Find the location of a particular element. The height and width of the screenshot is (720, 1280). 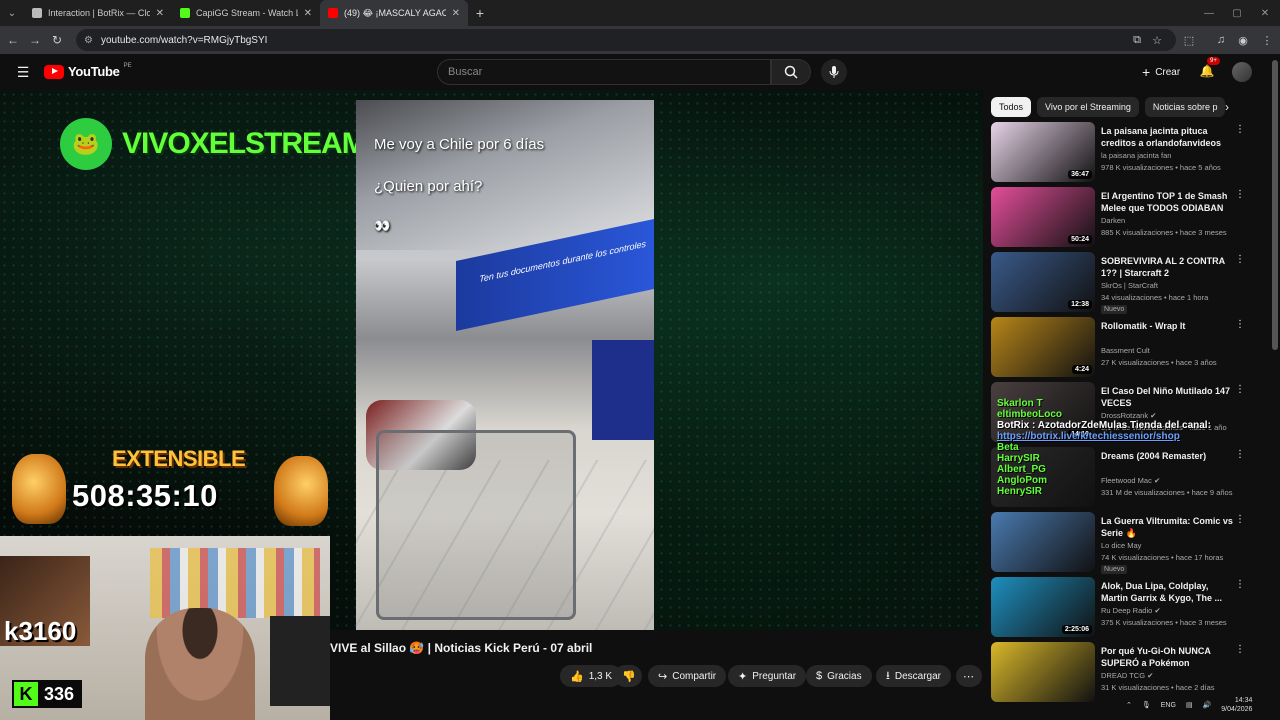

back-icon: ← is located at coordinates (13, 40).